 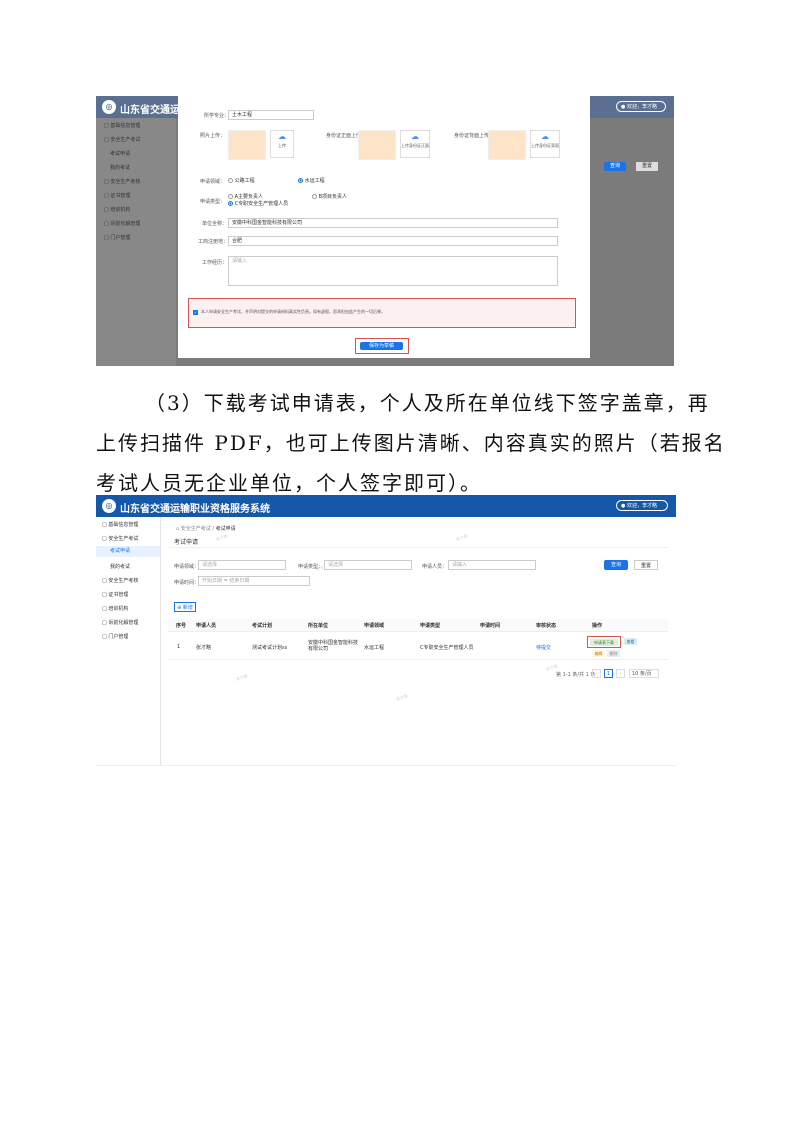 What do you see at coordinates (546, 626) in the screenshot?
I see `col-status: 审核状态` at bounding box center [546, 626].